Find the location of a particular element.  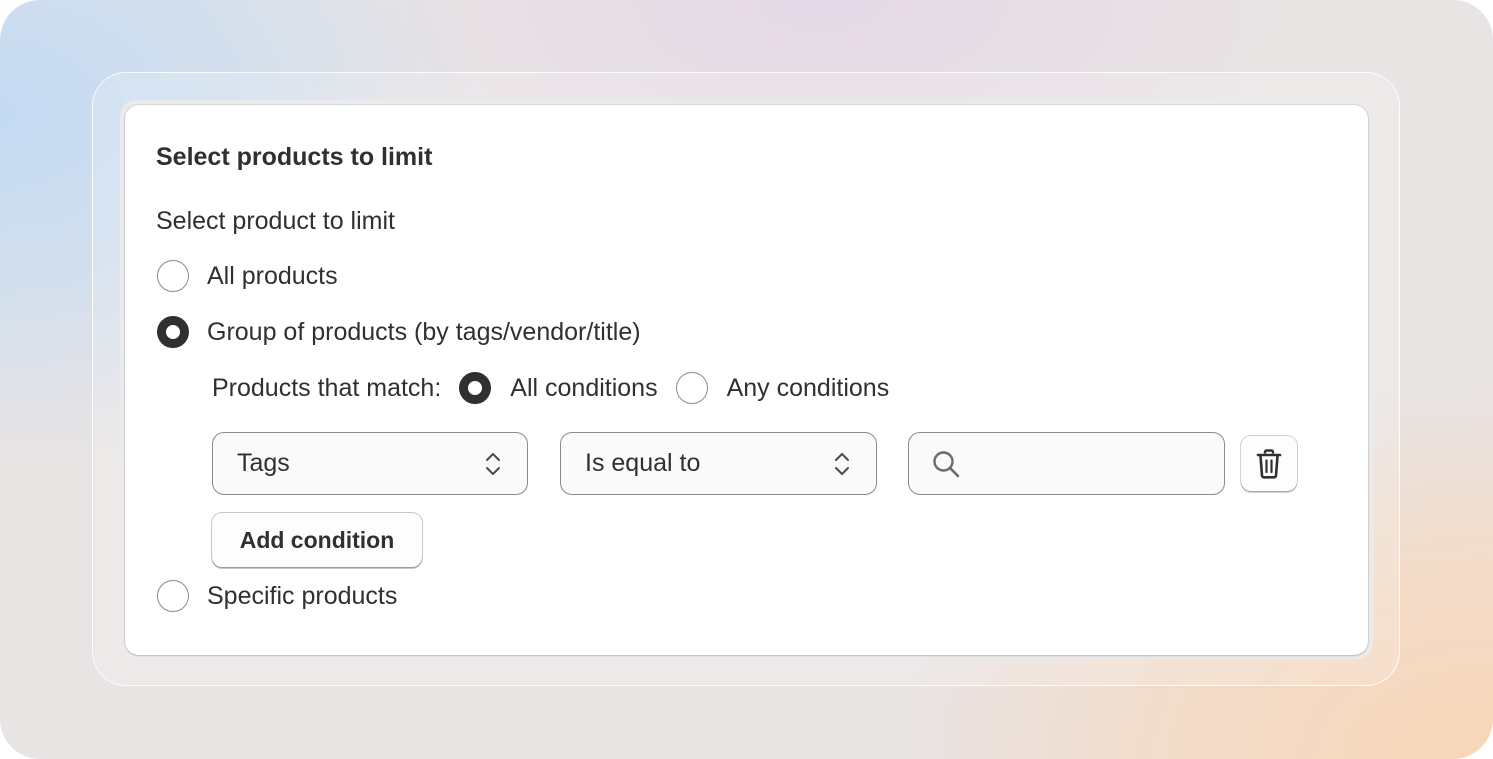

delete-condition-button is located at coordinates (1269, 463).